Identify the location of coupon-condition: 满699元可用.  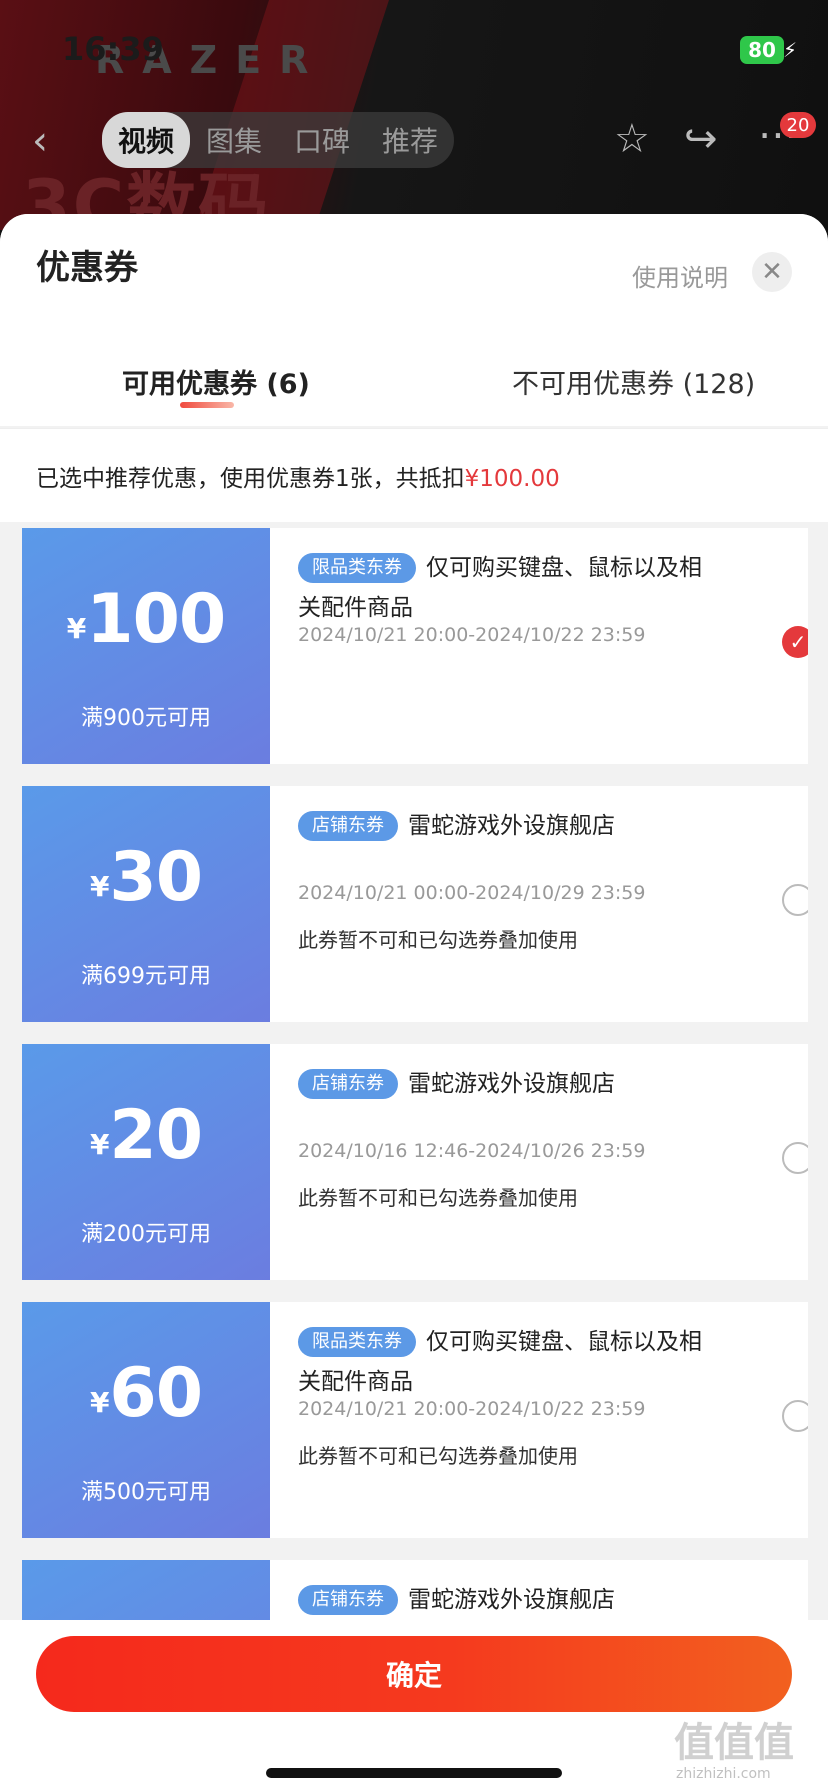
(146, 976).